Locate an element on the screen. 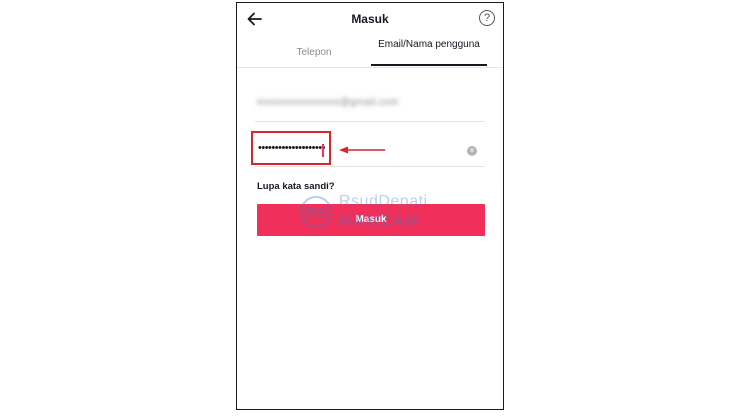 This screenshot has height=416, width=740. email-value: mxxxxxxxxxxxxxx@gmail.com is located at coordinates (328, 102).